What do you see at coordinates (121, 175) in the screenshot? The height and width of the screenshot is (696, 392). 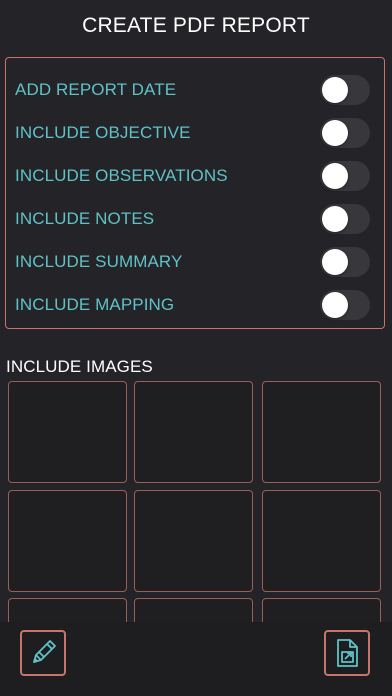 I see `option-label: INCLUDE OBSERVATIONS` at bounding box center [121, 175].